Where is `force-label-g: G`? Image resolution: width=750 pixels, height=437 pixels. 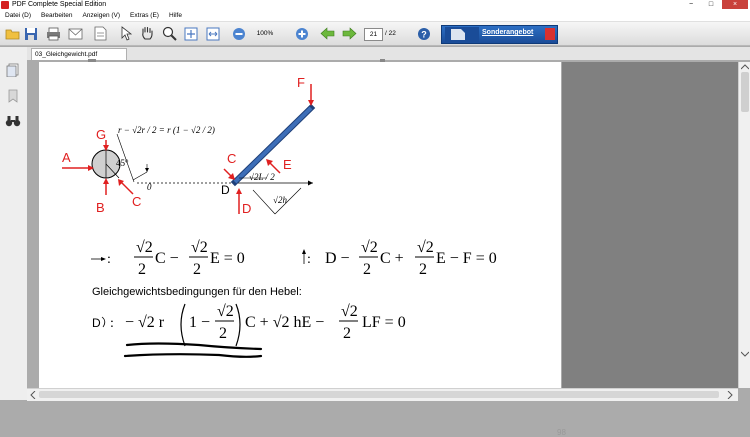 force-label-g: G is located at coordinates (101, 134).